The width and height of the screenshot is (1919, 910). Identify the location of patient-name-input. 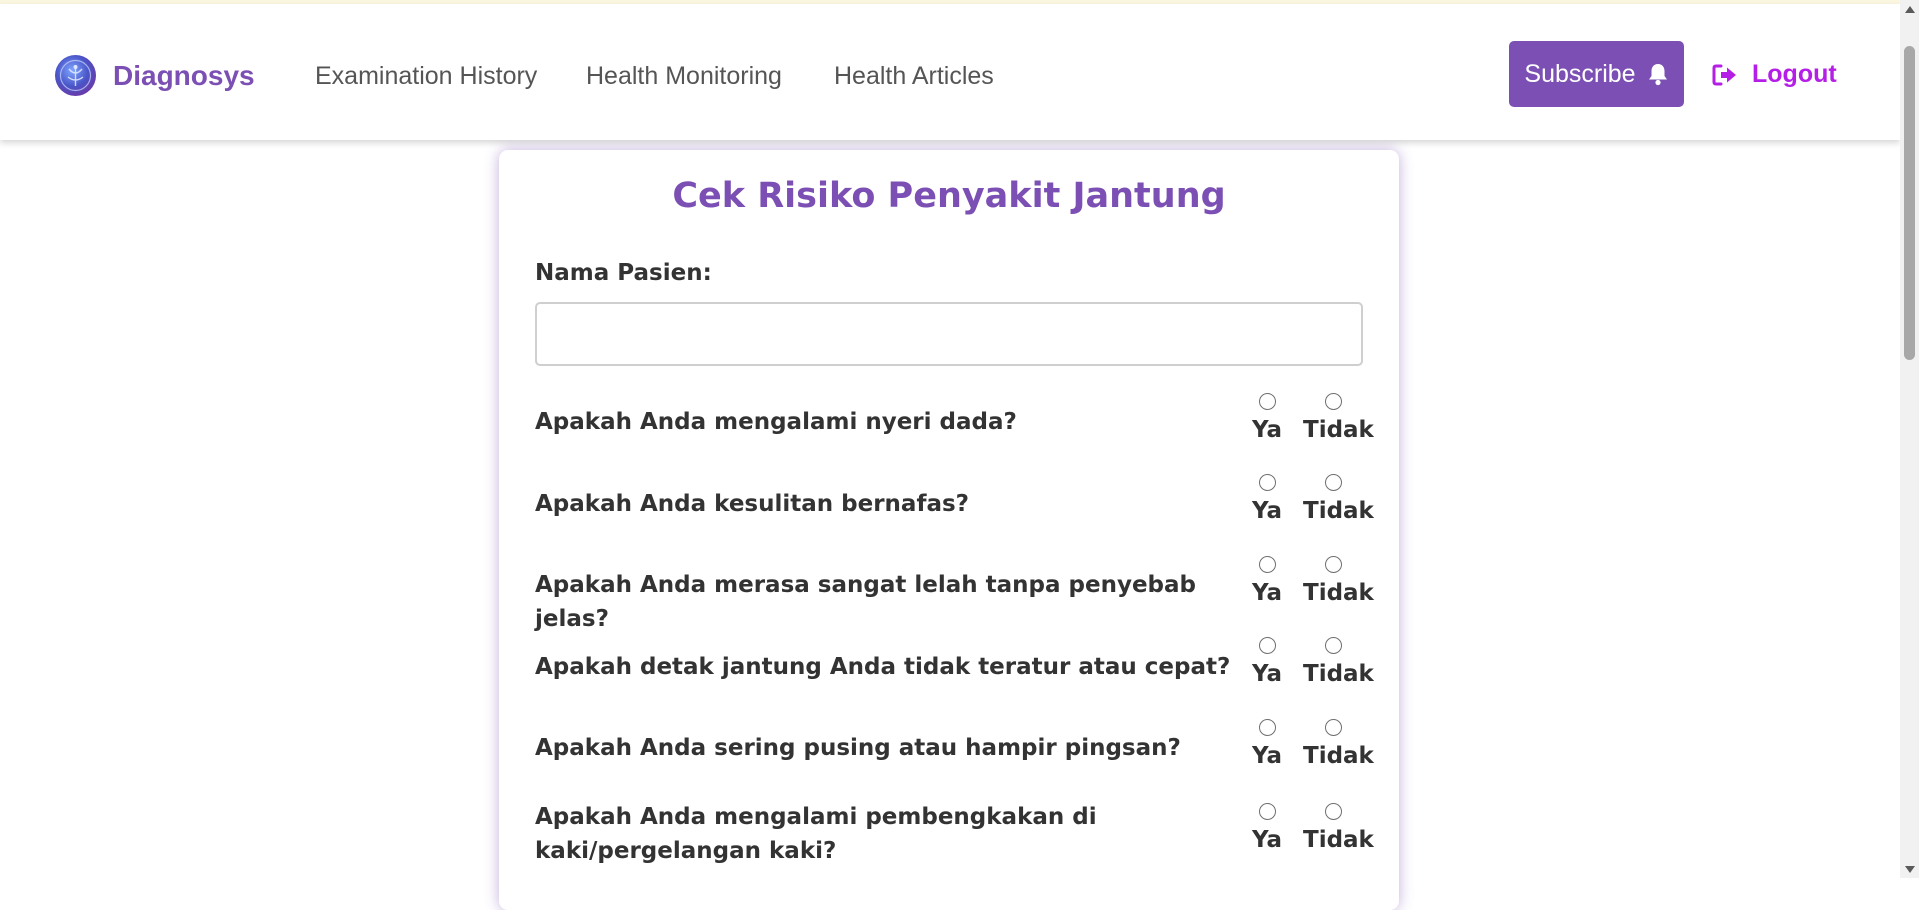
(949, 334).